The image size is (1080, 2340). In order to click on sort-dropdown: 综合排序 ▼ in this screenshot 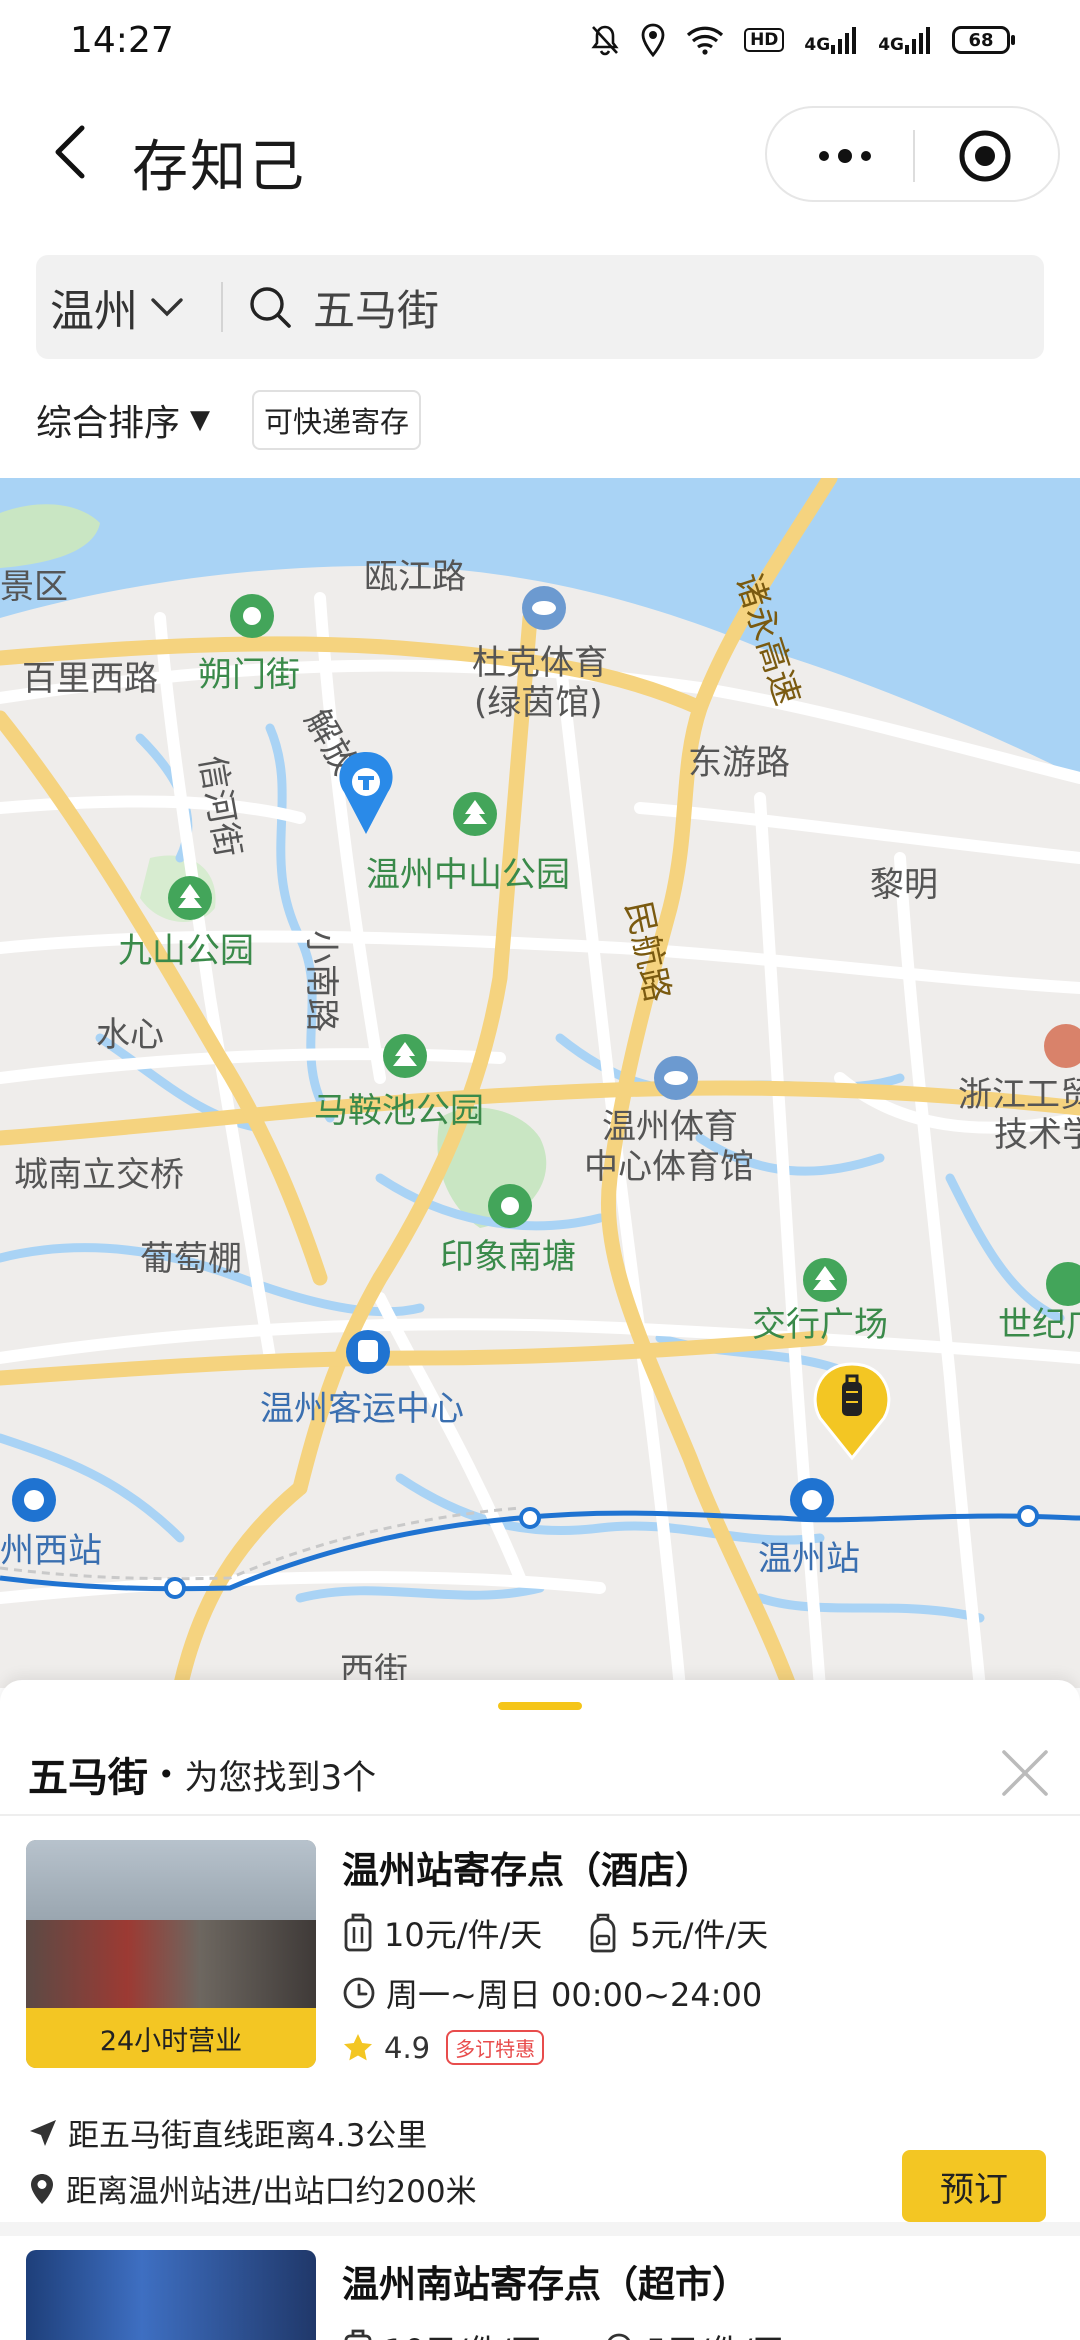, I will do `click(123, 420)`.